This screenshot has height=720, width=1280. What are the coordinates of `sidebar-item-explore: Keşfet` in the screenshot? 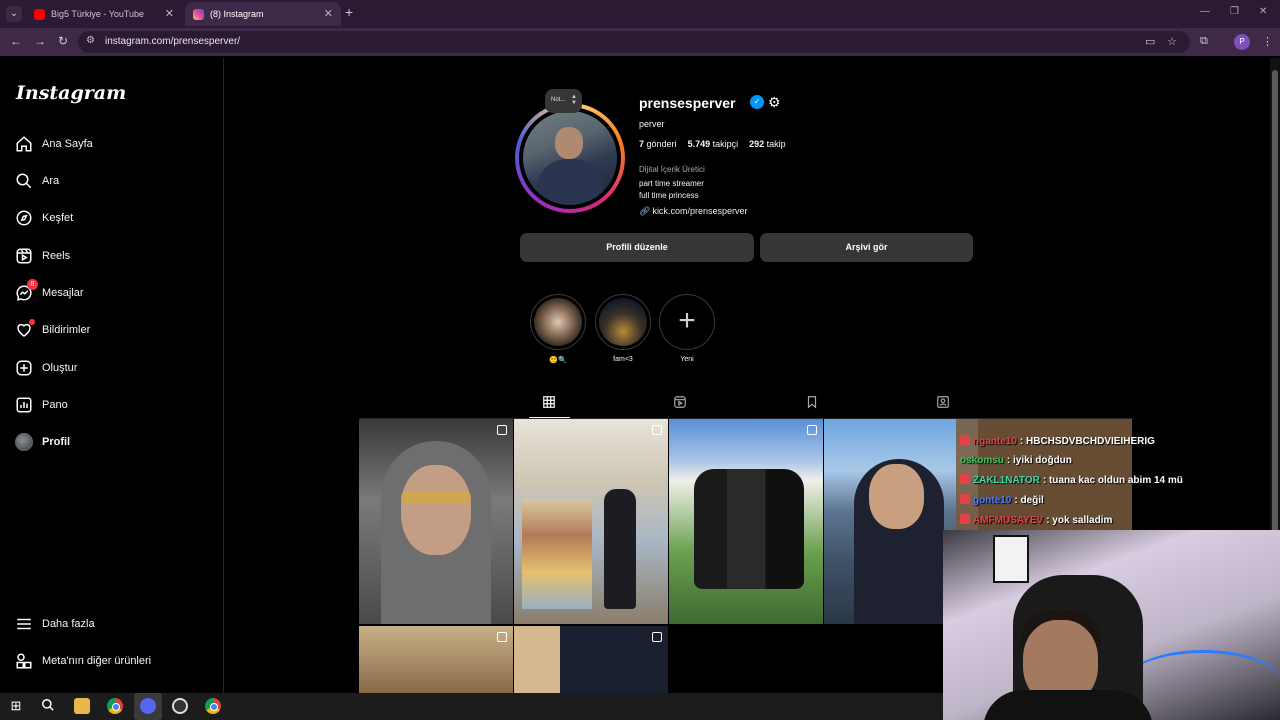 It's located at (114, 218).